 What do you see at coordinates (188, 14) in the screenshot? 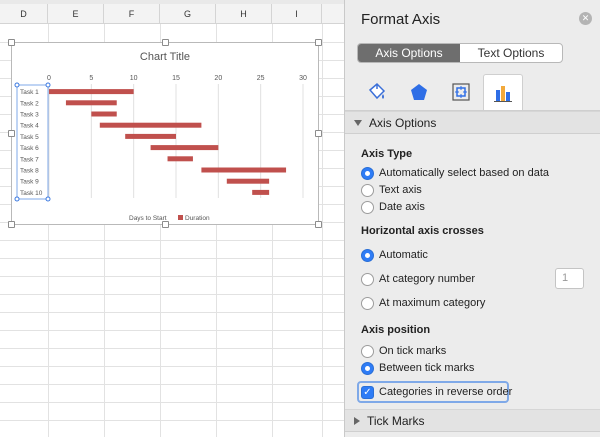
I see `column-header-g: G` at bounding box center [188, 14].